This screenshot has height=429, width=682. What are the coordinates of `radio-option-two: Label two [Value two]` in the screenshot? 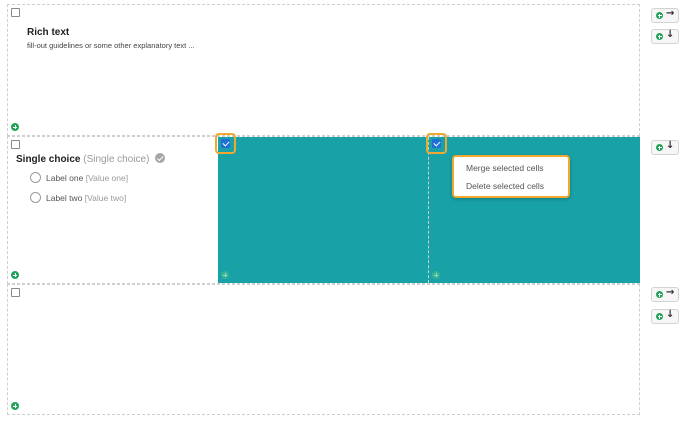 It's located at (78, 197).